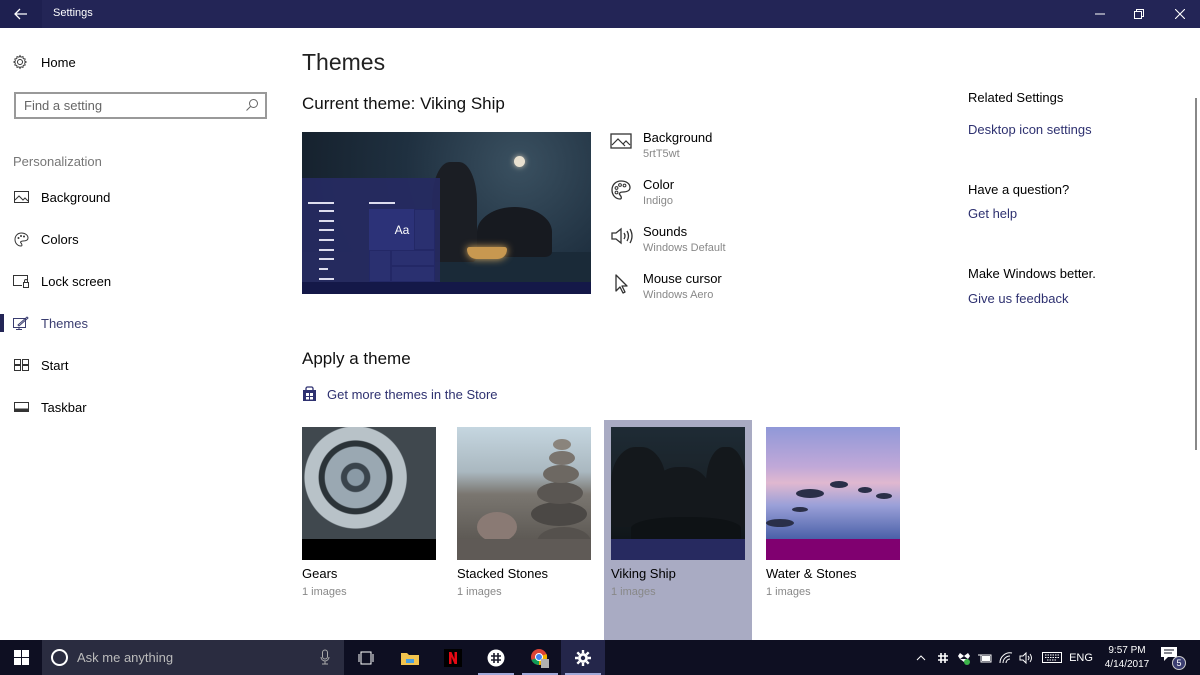  I want to click on sidebar-item-background: Background, so click(135, 197).